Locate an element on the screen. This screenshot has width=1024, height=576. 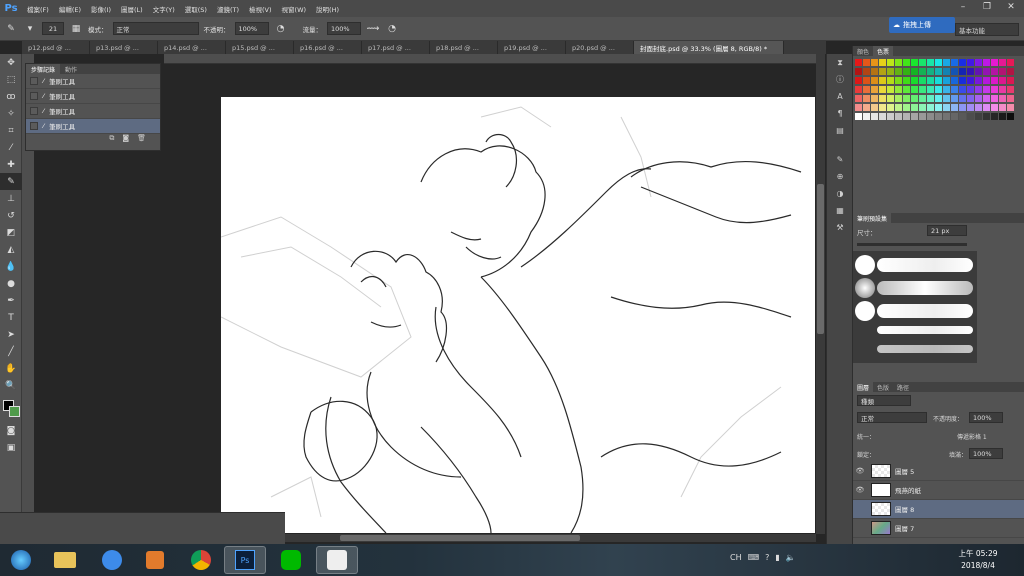
media-player-icon is located at coordinates (155, 560).